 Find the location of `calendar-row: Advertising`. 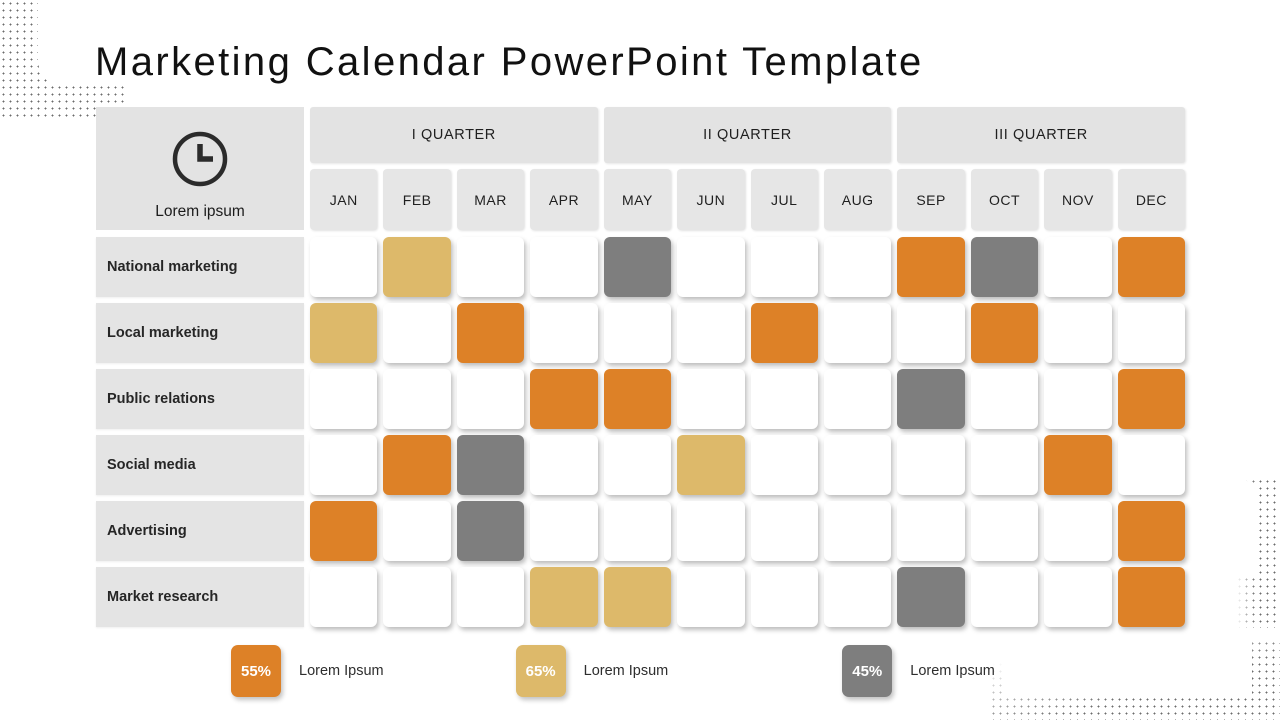

calendar-row: Advertising is located at coordinates (641, 531).